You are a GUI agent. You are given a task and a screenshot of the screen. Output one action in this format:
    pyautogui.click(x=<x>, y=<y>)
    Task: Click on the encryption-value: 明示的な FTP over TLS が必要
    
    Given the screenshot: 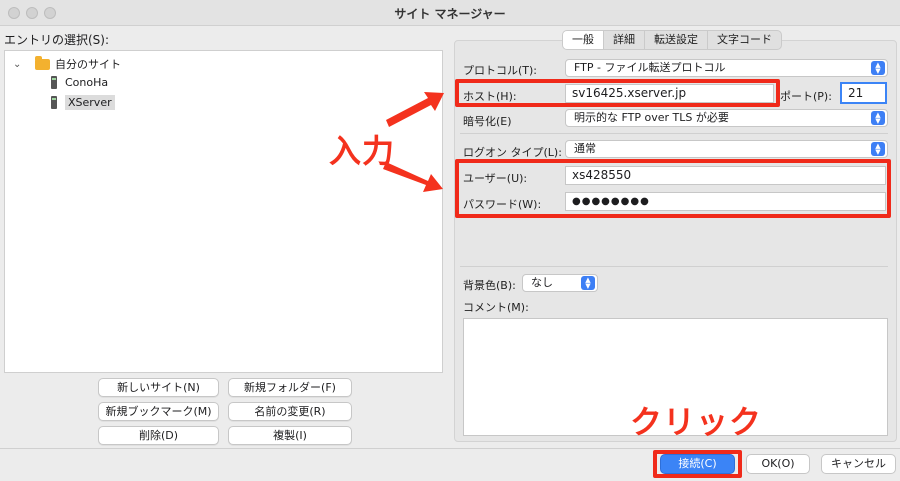 What is the action you would take?
    pyautogui.click(x=651, y=117)
    